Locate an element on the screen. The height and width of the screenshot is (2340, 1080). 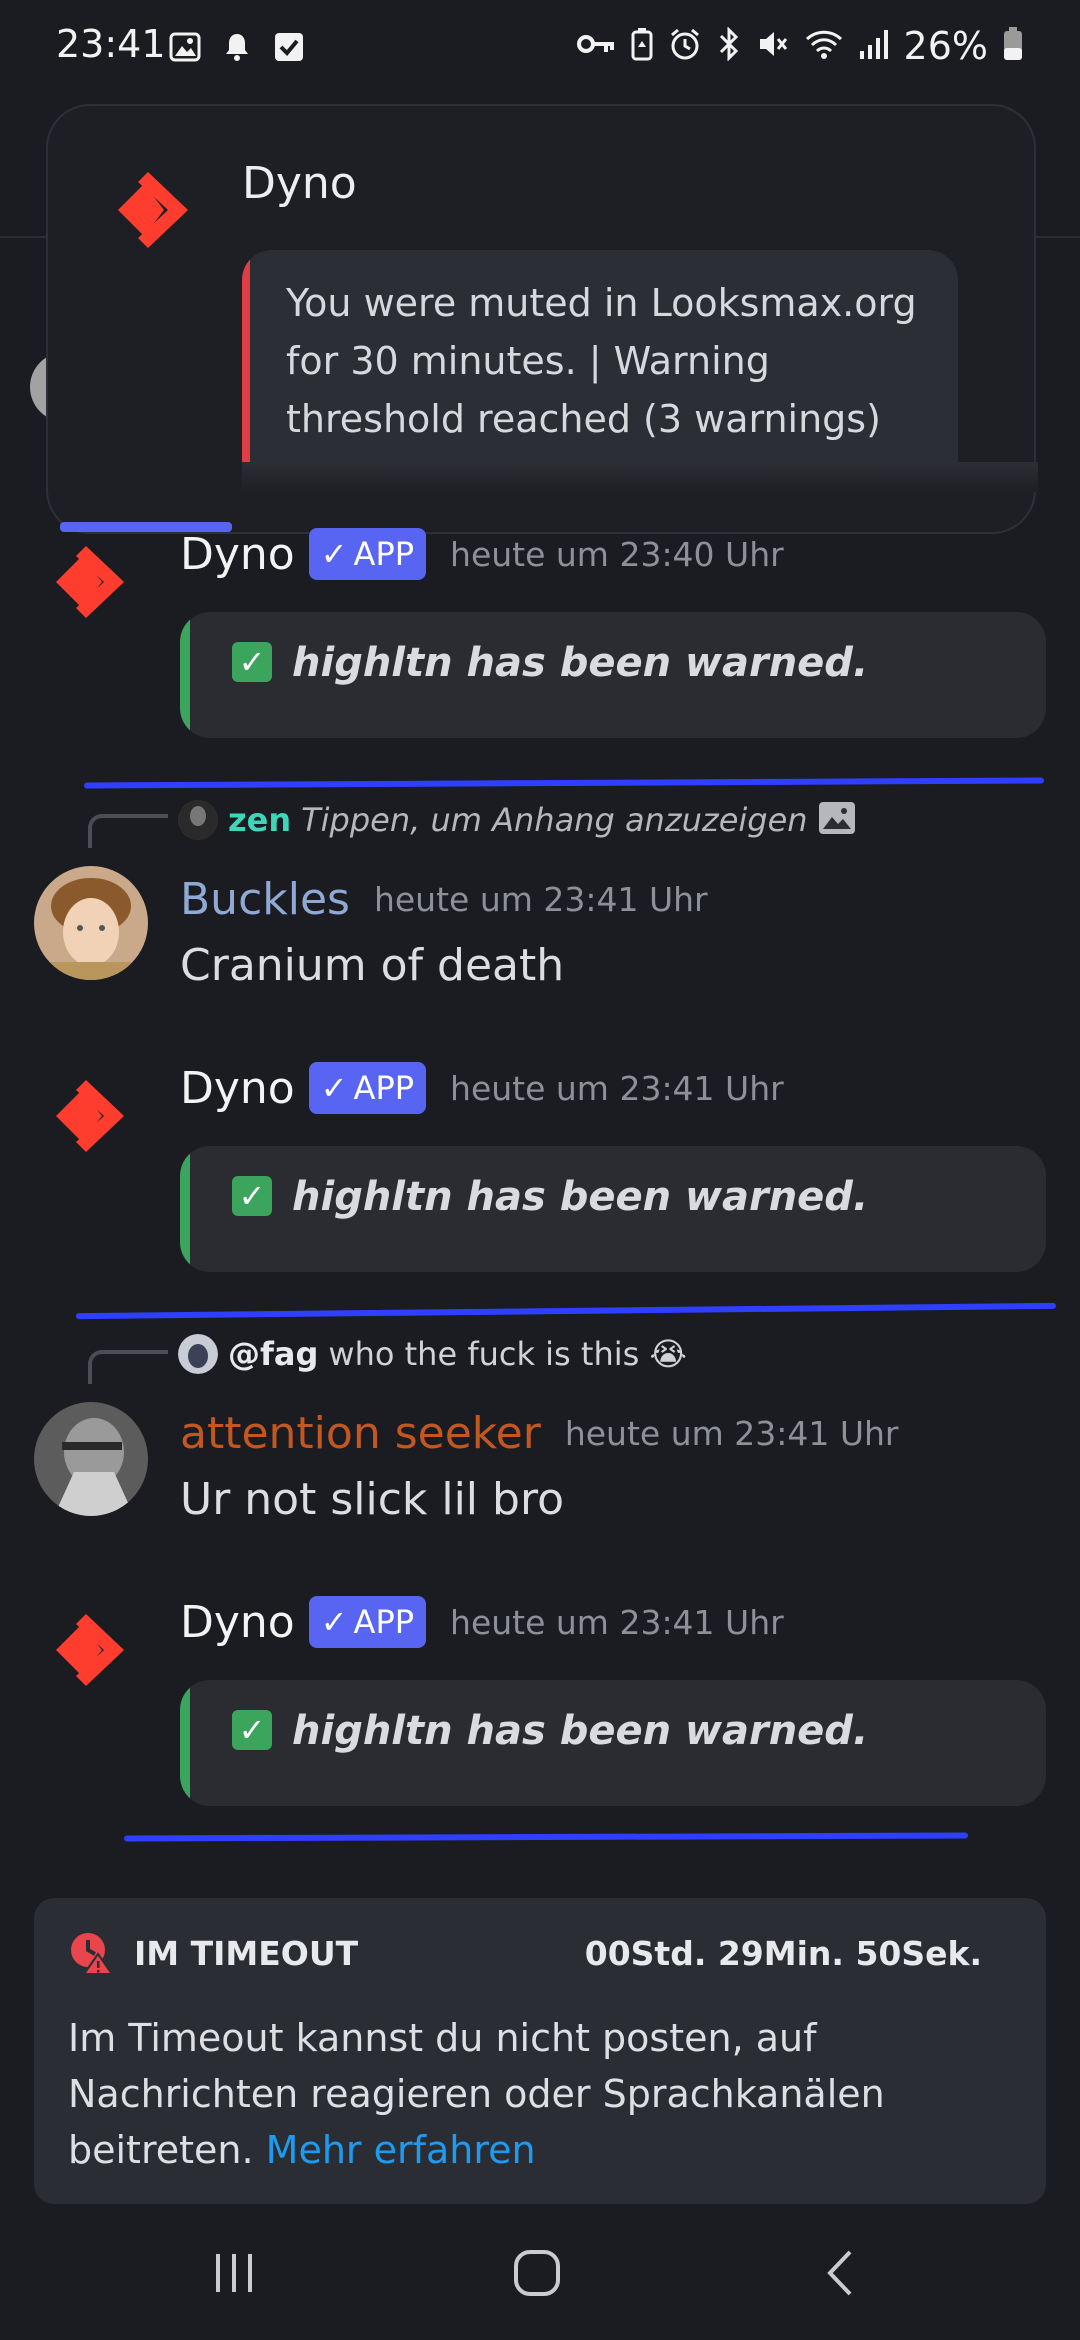
signal-icon is located at coordinates (874, 46).